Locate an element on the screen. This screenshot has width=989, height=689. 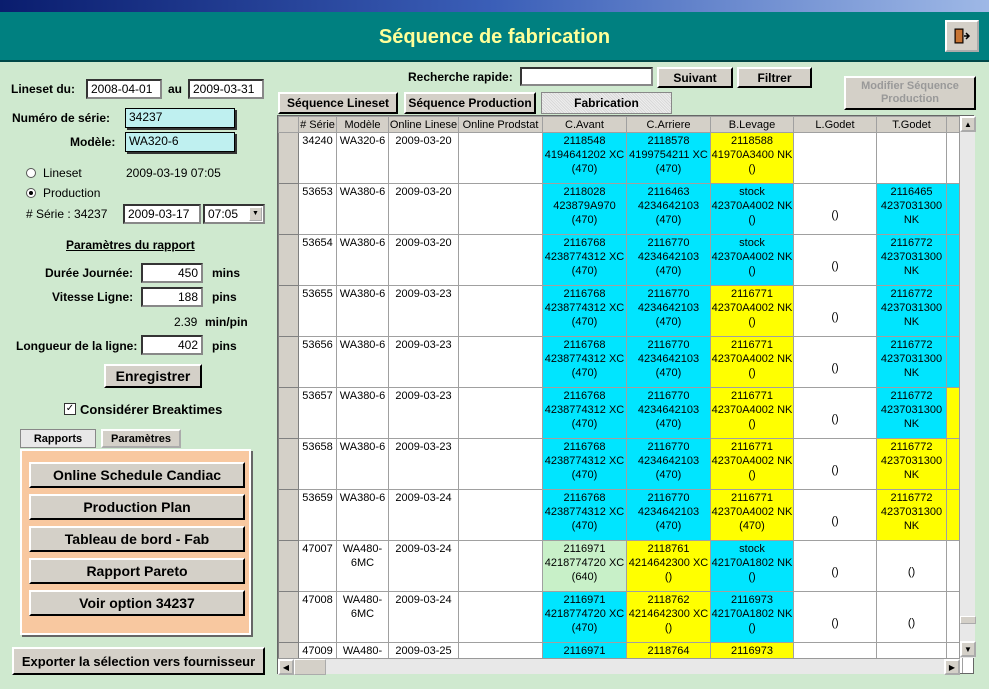
carriere-cell: 2116463 4234642103 (470) is located at coordinates (668, 209).